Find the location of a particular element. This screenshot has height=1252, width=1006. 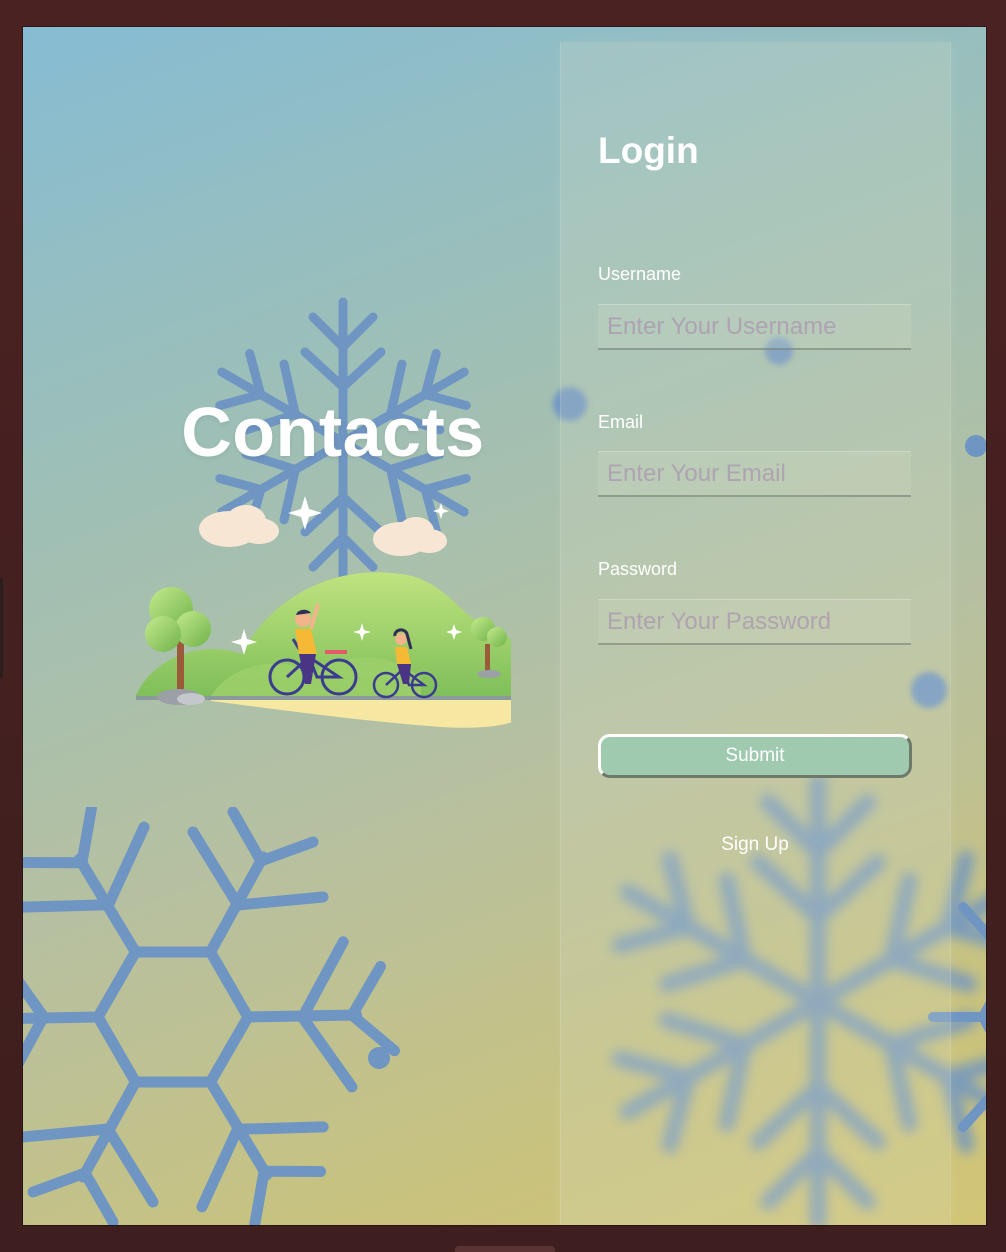

login-title: Login is located at coordinates (648, 150).